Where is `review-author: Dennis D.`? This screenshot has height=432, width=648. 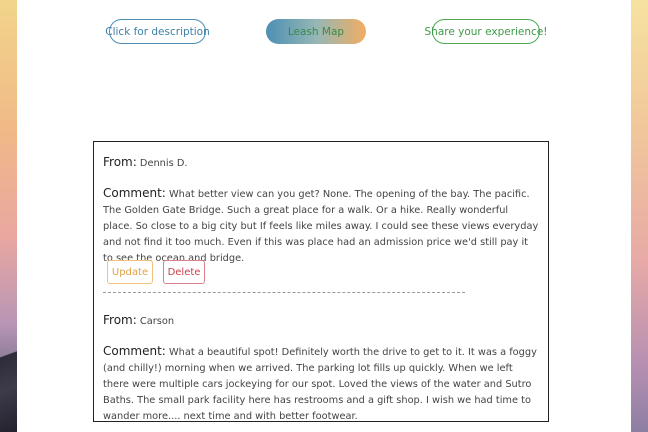 review-author: Dennis D. is located at coordinates (163, 163).